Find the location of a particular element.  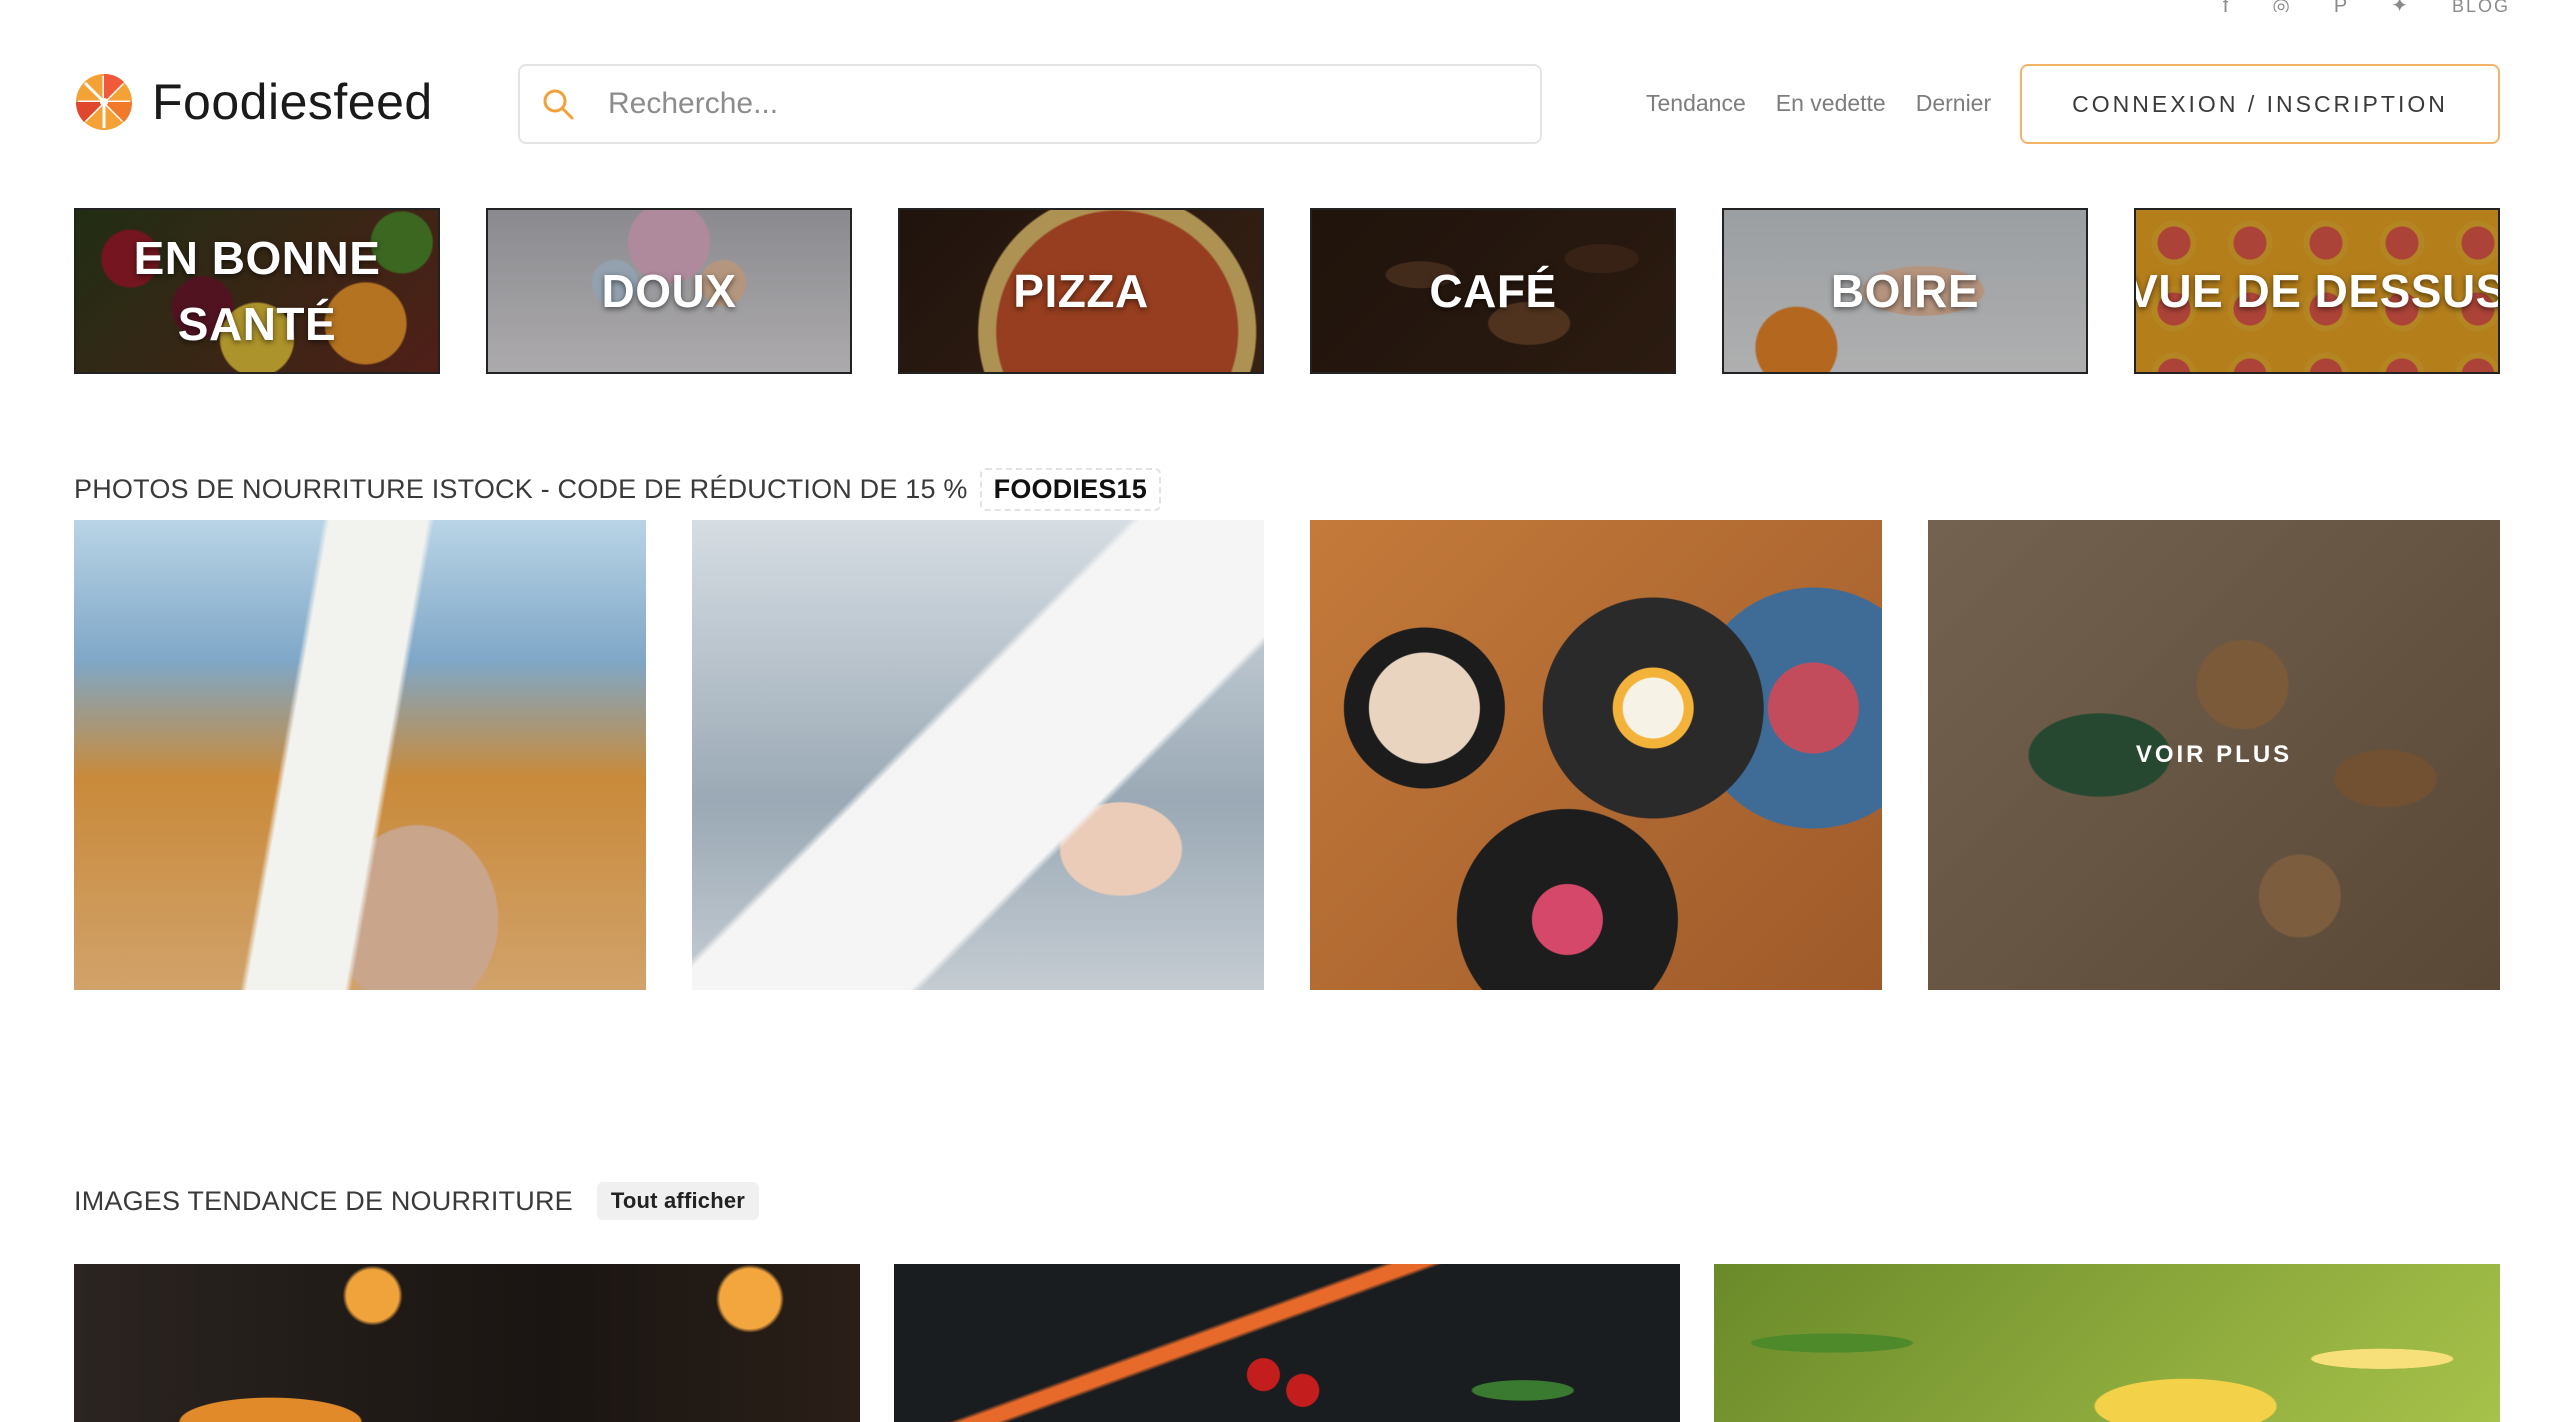

login-signup-button: CONNEXION / INSCRIPTION is located at coordinates (2260, 104).